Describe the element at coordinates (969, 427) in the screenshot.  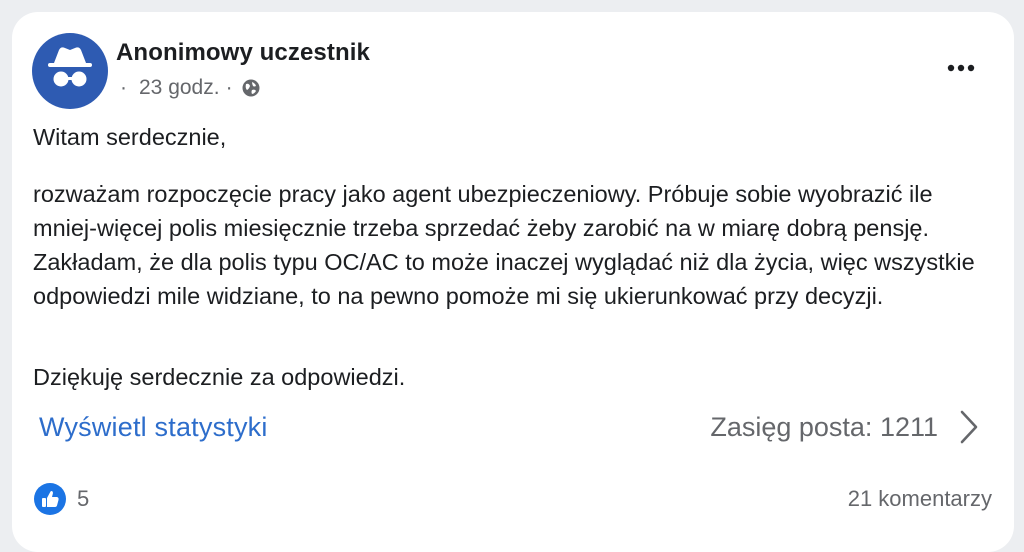
I see `chevron-right-icon` at that location.